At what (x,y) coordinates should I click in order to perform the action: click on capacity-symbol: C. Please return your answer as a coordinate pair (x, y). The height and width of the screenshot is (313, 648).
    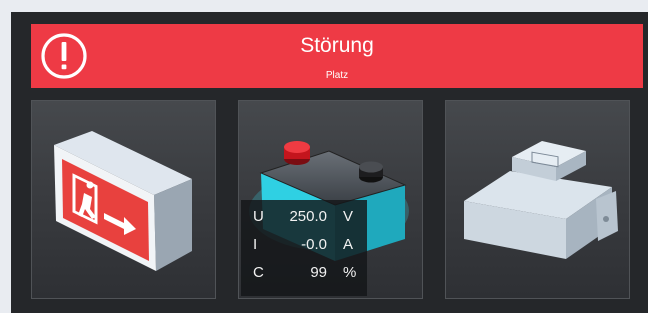
    Looking at the image, I should click on (258, 272).